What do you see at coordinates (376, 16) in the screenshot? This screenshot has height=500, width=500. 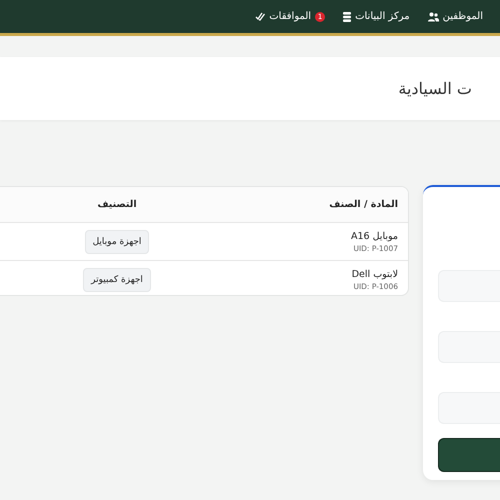 I see `nav-link: مركز البيانات` at bounding box center [376, 16].